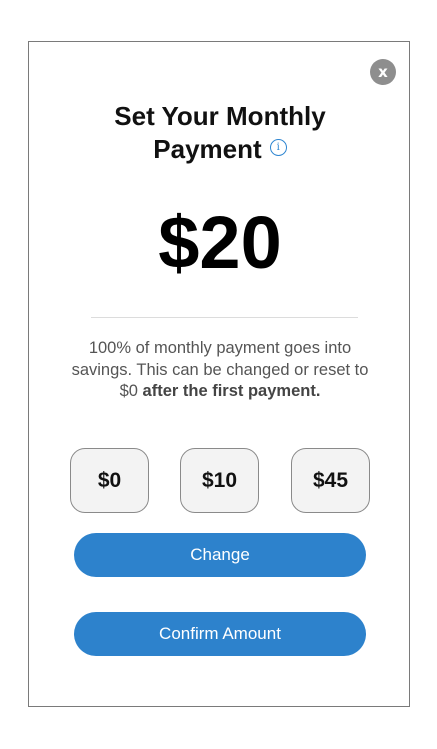 The height and width of the screenshot is (749, 437). I want to click on close-icon: x, so click(383, 72).